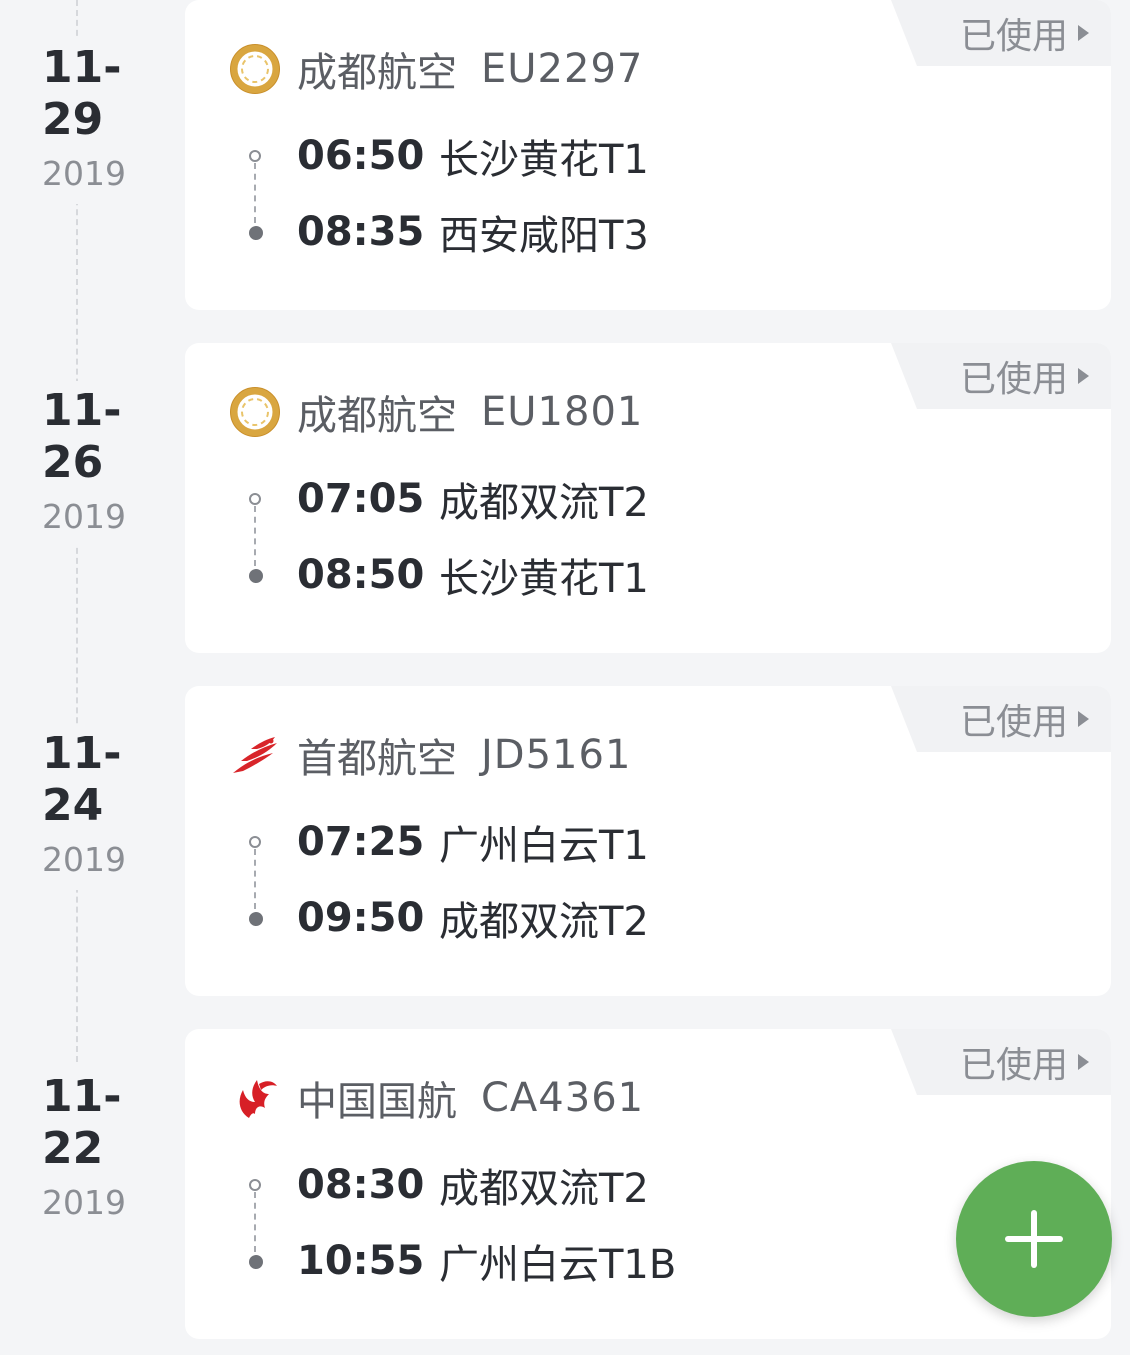 The width and height of the screenshot is (1130, 1355). I want to click on trip-date-day: 11-22, so click(82, 1122).